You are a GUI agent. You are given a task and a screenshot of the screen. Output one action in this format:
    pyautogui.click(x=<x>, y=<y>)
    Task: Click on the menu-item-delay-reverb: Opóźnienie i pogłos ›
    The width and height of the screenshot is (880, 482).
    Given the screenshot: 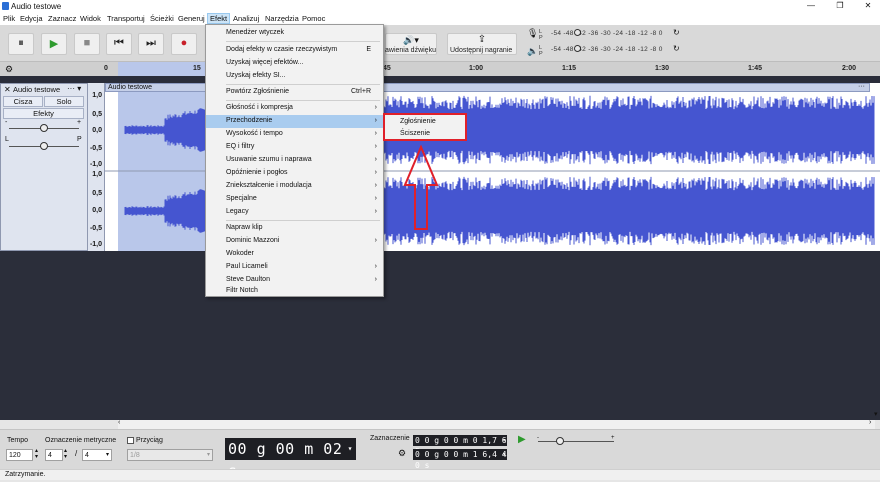 What is the action you would take?
    pyautogui.click(x=294, y=173)
    